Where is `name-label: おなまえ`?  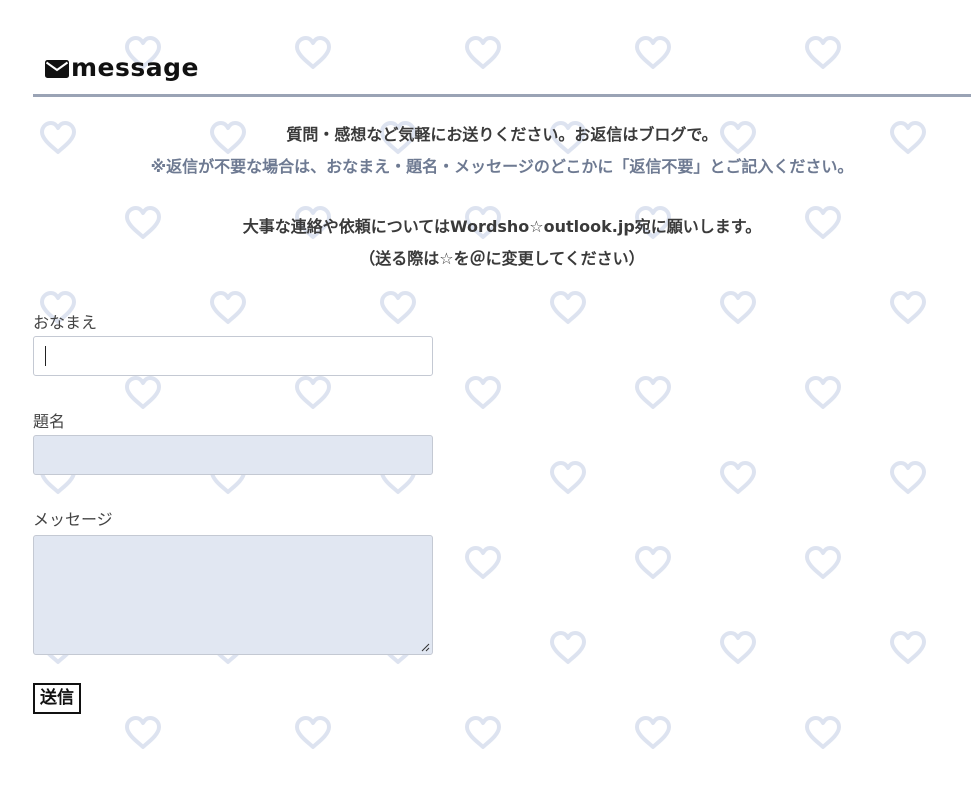
name-label: おなまえ is located at coordinates (65, 322).